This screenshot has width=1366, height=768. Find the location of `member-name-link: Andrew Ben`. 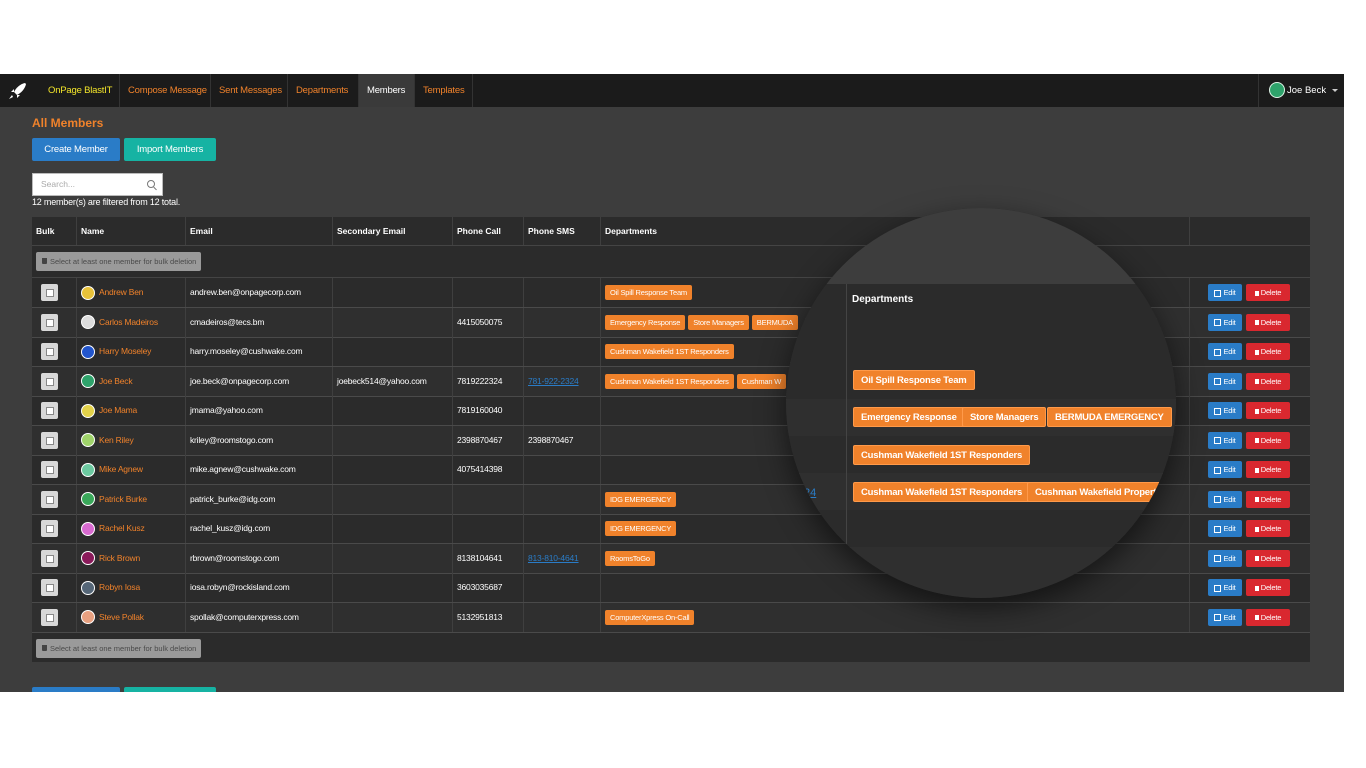

member-name-link: Andrew Ben is located at coordinates (121, 292).